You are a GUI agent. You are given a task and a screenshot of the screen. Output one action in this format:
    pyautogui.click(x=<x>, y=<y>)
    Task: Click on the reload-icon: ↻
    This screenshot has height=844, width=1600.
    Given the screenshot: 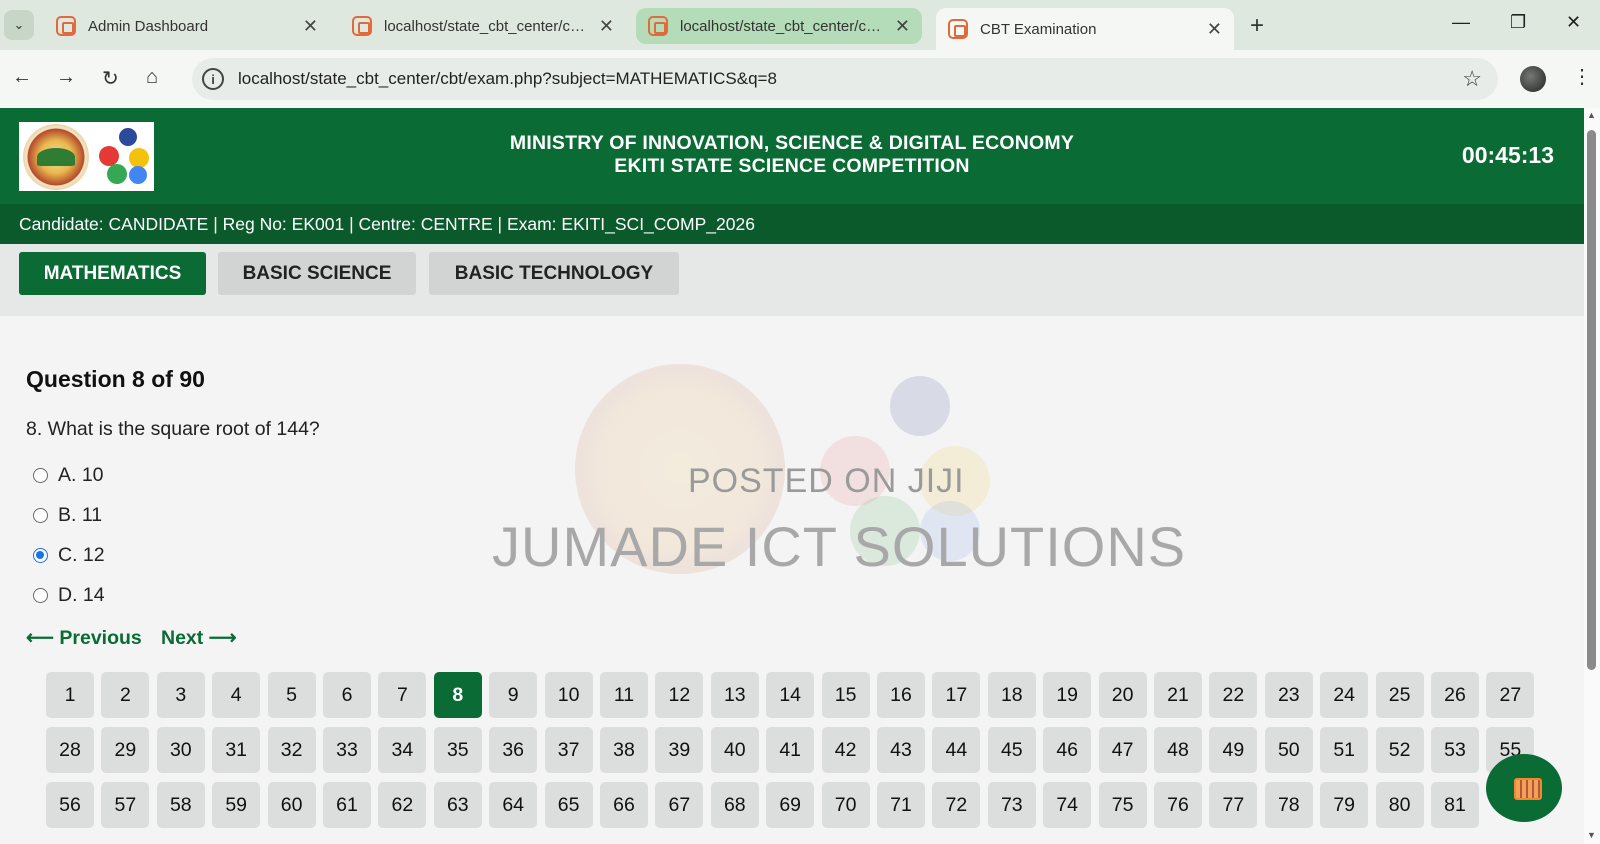 What is the action you would take?
    pyautogui.click(x=110, y=78)
    